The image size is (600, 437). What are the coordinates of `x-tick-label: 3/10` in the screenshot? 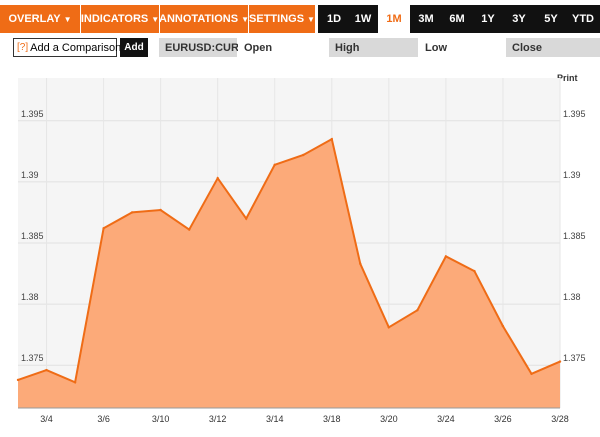 It's located at (161, 419).